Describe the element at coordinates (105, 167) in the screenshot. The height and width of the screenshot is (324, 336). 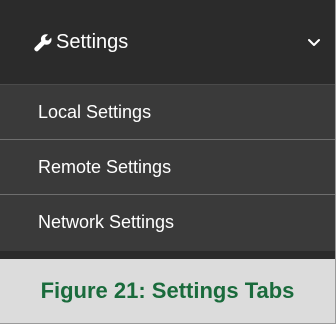
I see `tab-remote-settings-label: Remote Settings` at that location.